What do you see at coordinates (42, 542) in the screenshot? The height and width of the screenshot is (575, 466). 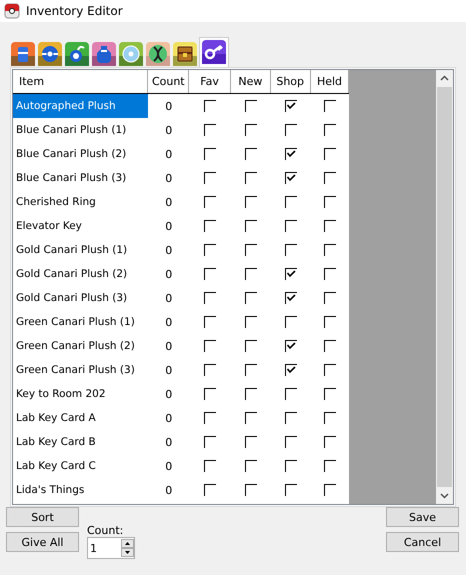 I see `give-all-button: Give All` at bounding box center [42, 542].